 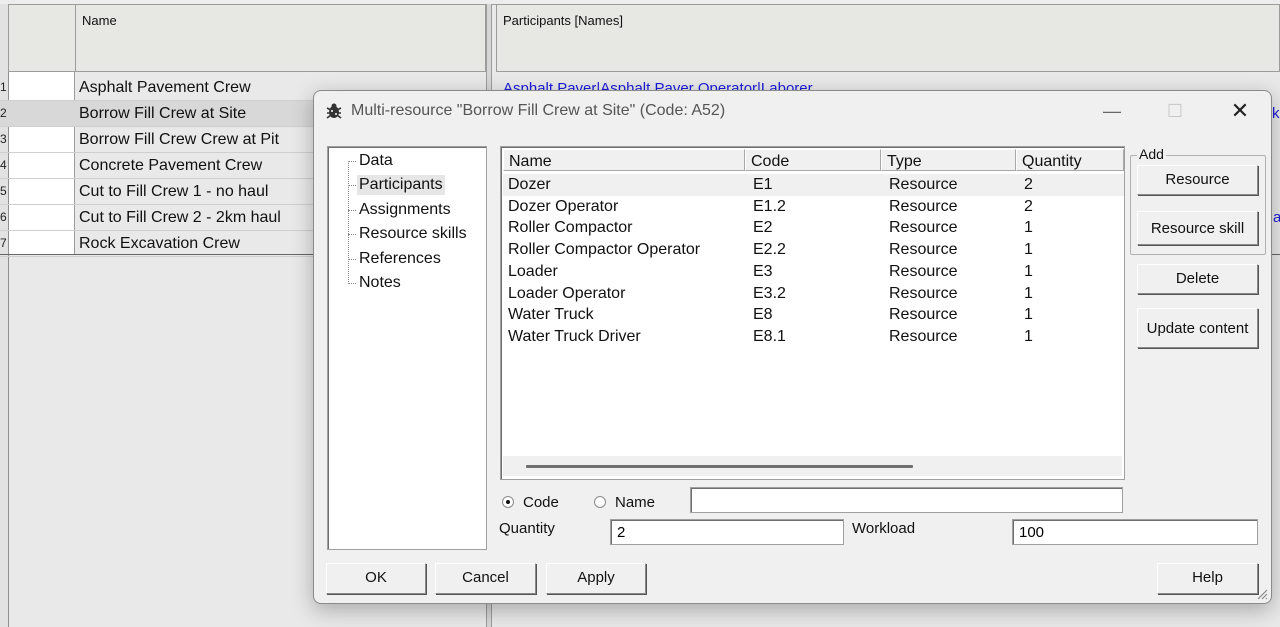 I want to click on row-number: 6, so click(x=3, y=217).